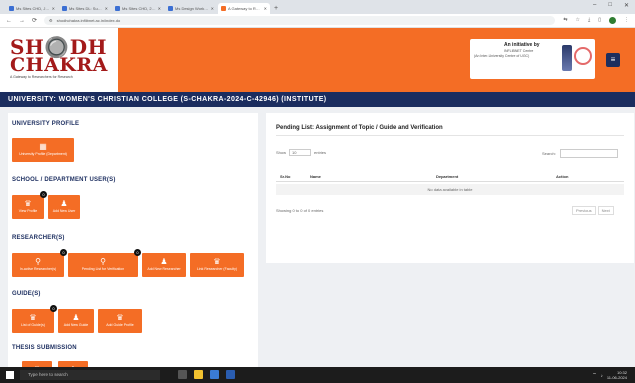  What do you see at coordinates (32, 8) in the screenshot?
I see `browser-tab: Ms Sites CHD, Jan 2022 ...✕` at bounding box center [32, 8].